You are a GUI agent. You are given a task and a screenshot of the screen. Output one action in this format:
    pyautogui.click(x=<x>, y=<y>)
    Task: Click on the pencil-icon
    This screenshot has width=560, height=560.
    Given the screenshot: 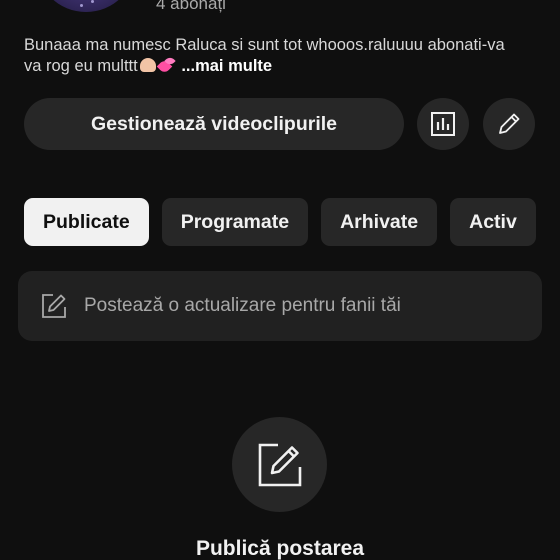 What is the action you would take?
    pyautogui.click(x=509, y=123)
    